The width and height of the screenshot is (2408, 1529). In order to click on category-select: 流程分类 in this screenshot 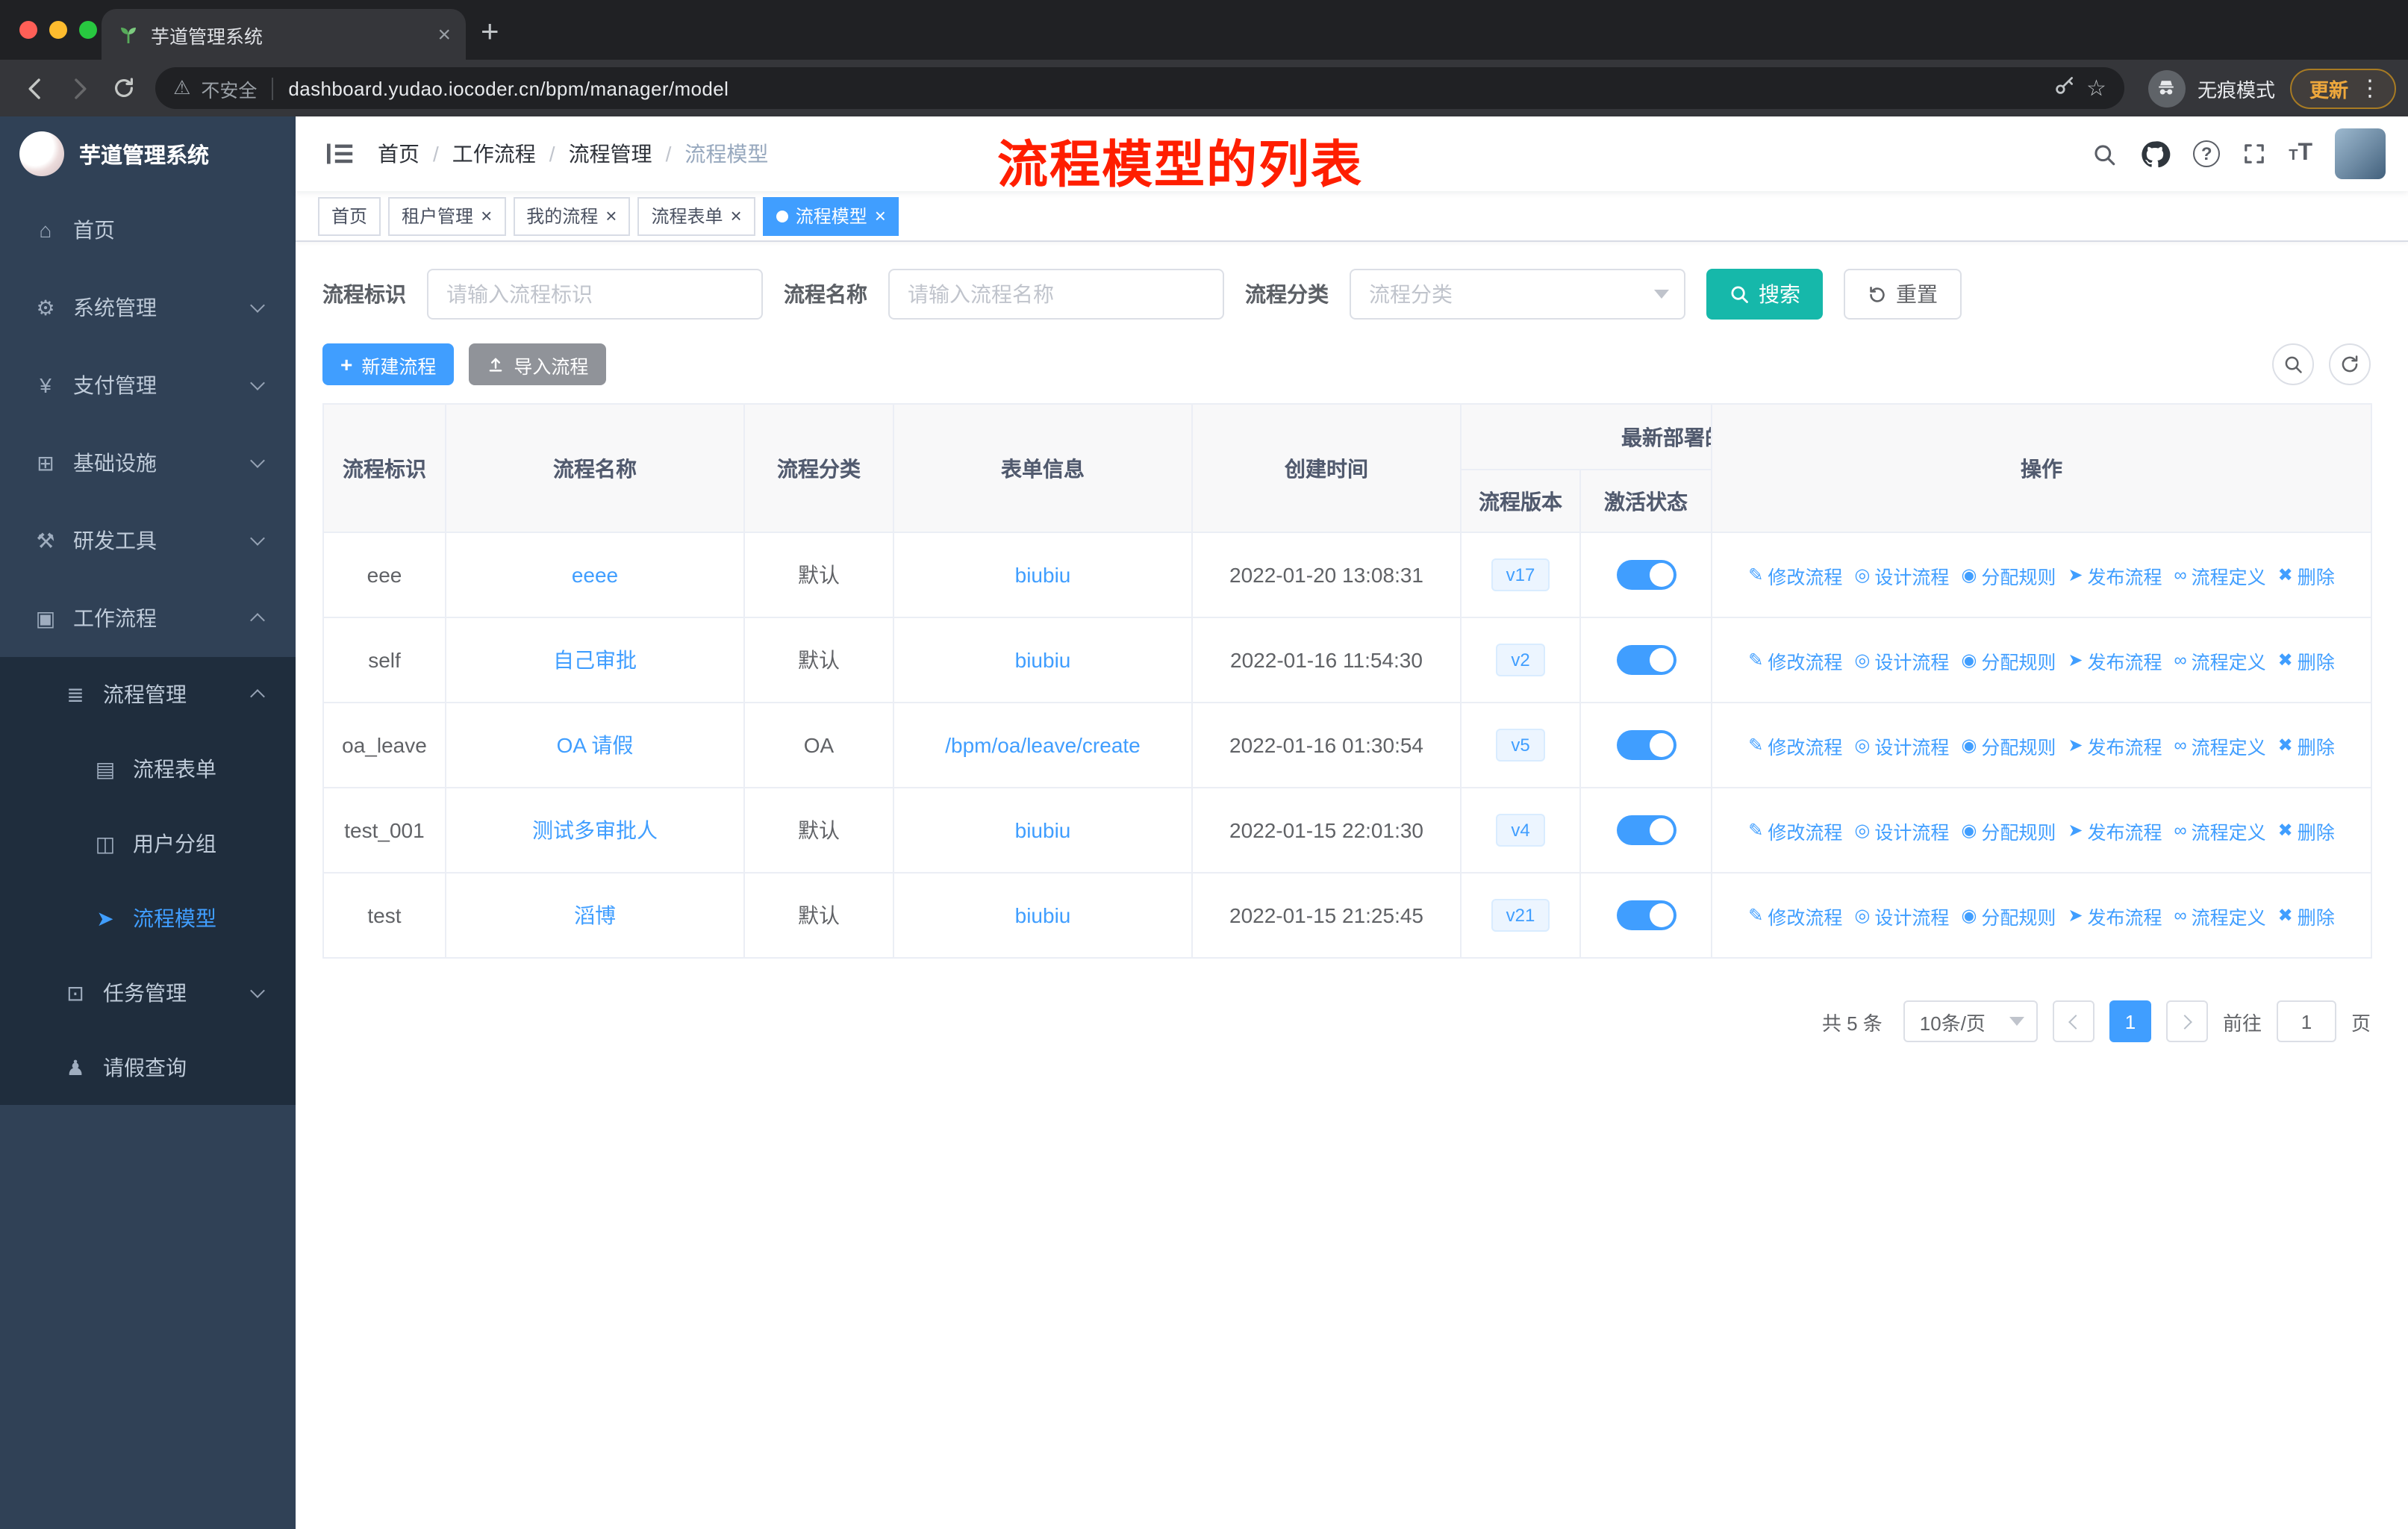, I will do `click(1517, 295)`.